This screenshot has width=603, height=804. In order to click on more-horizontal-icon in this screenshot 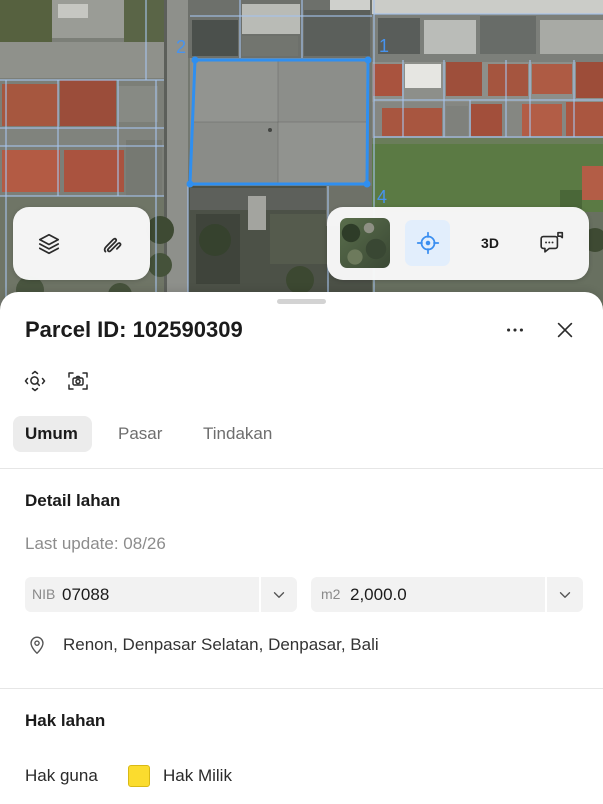, I will do `click(515, 330)`.